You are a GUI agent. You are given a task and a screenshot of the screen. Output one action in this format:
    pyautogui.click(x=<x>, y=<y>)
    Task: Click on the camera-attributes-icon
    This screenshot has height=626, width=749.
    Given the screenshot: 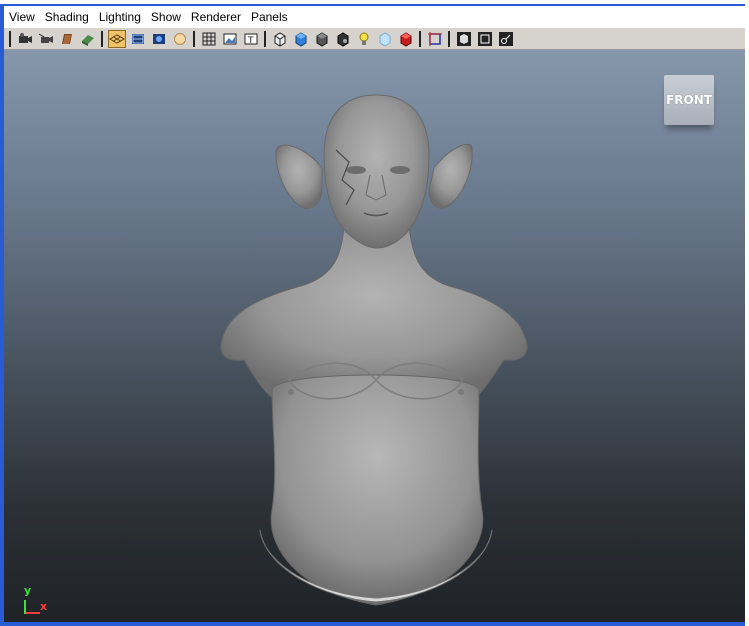 What is the action you would take?
    pyautogui.click(x=46, y=39)
    